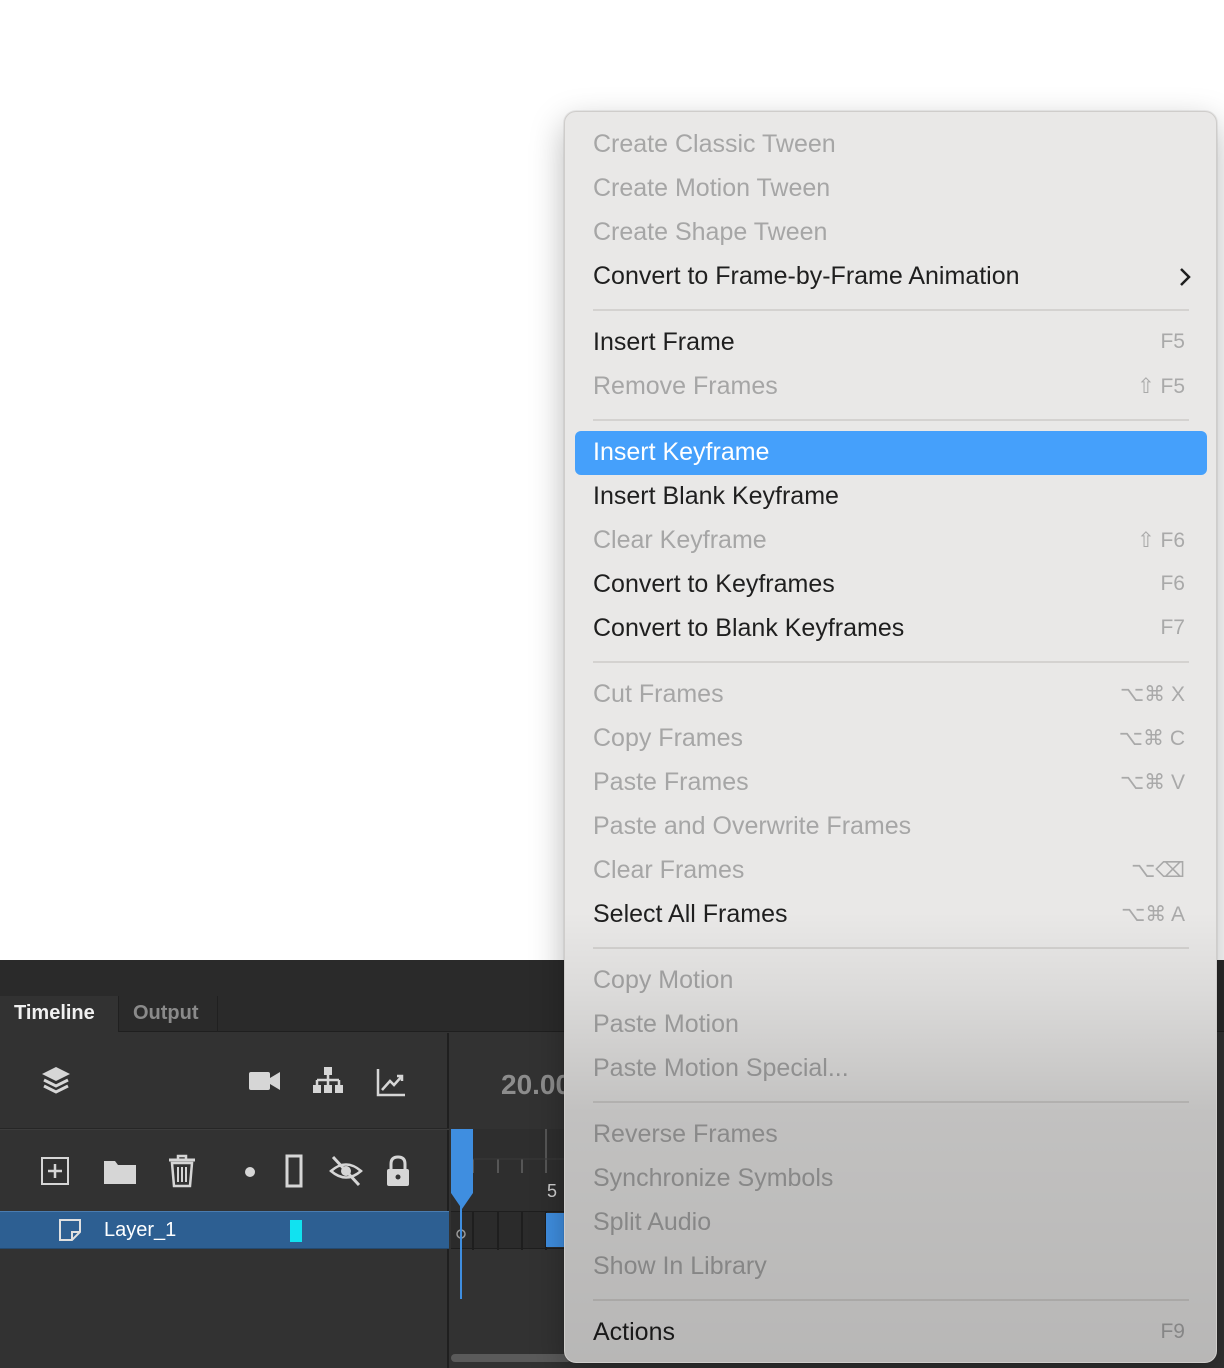 The height and width of the screenshot is (1368, 1224). I want to click on menu-item-label: Copy Motion, so click(663, 980).